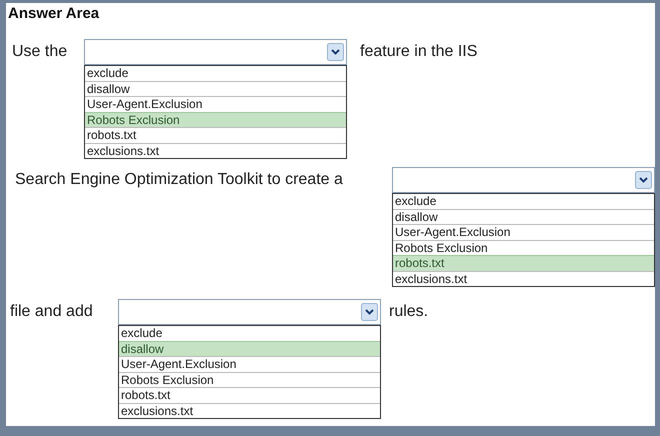 This screenshot has width=660, height=436. What do you see at coordinates (408, 312) in the screenshot?
I see `sentence-text: rules.` at bounding box center [408, 312].